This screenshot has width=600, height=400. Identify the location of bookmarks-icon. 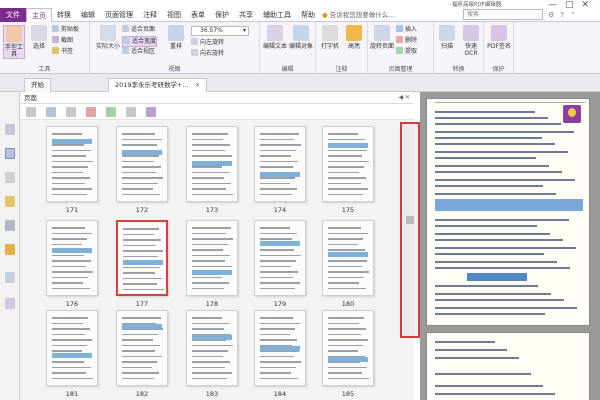
(10, 201).